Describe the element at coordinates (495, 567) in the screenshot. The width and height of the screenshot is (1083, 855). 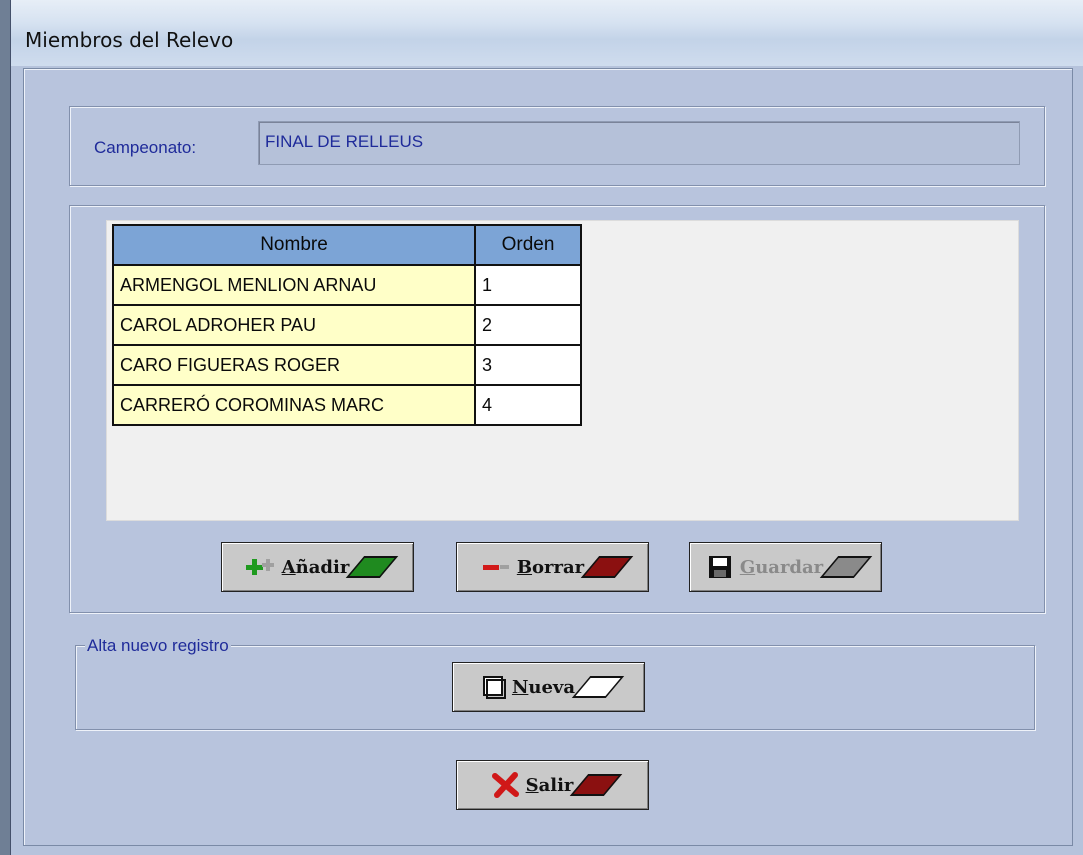
I see `minus-icon` at that location.